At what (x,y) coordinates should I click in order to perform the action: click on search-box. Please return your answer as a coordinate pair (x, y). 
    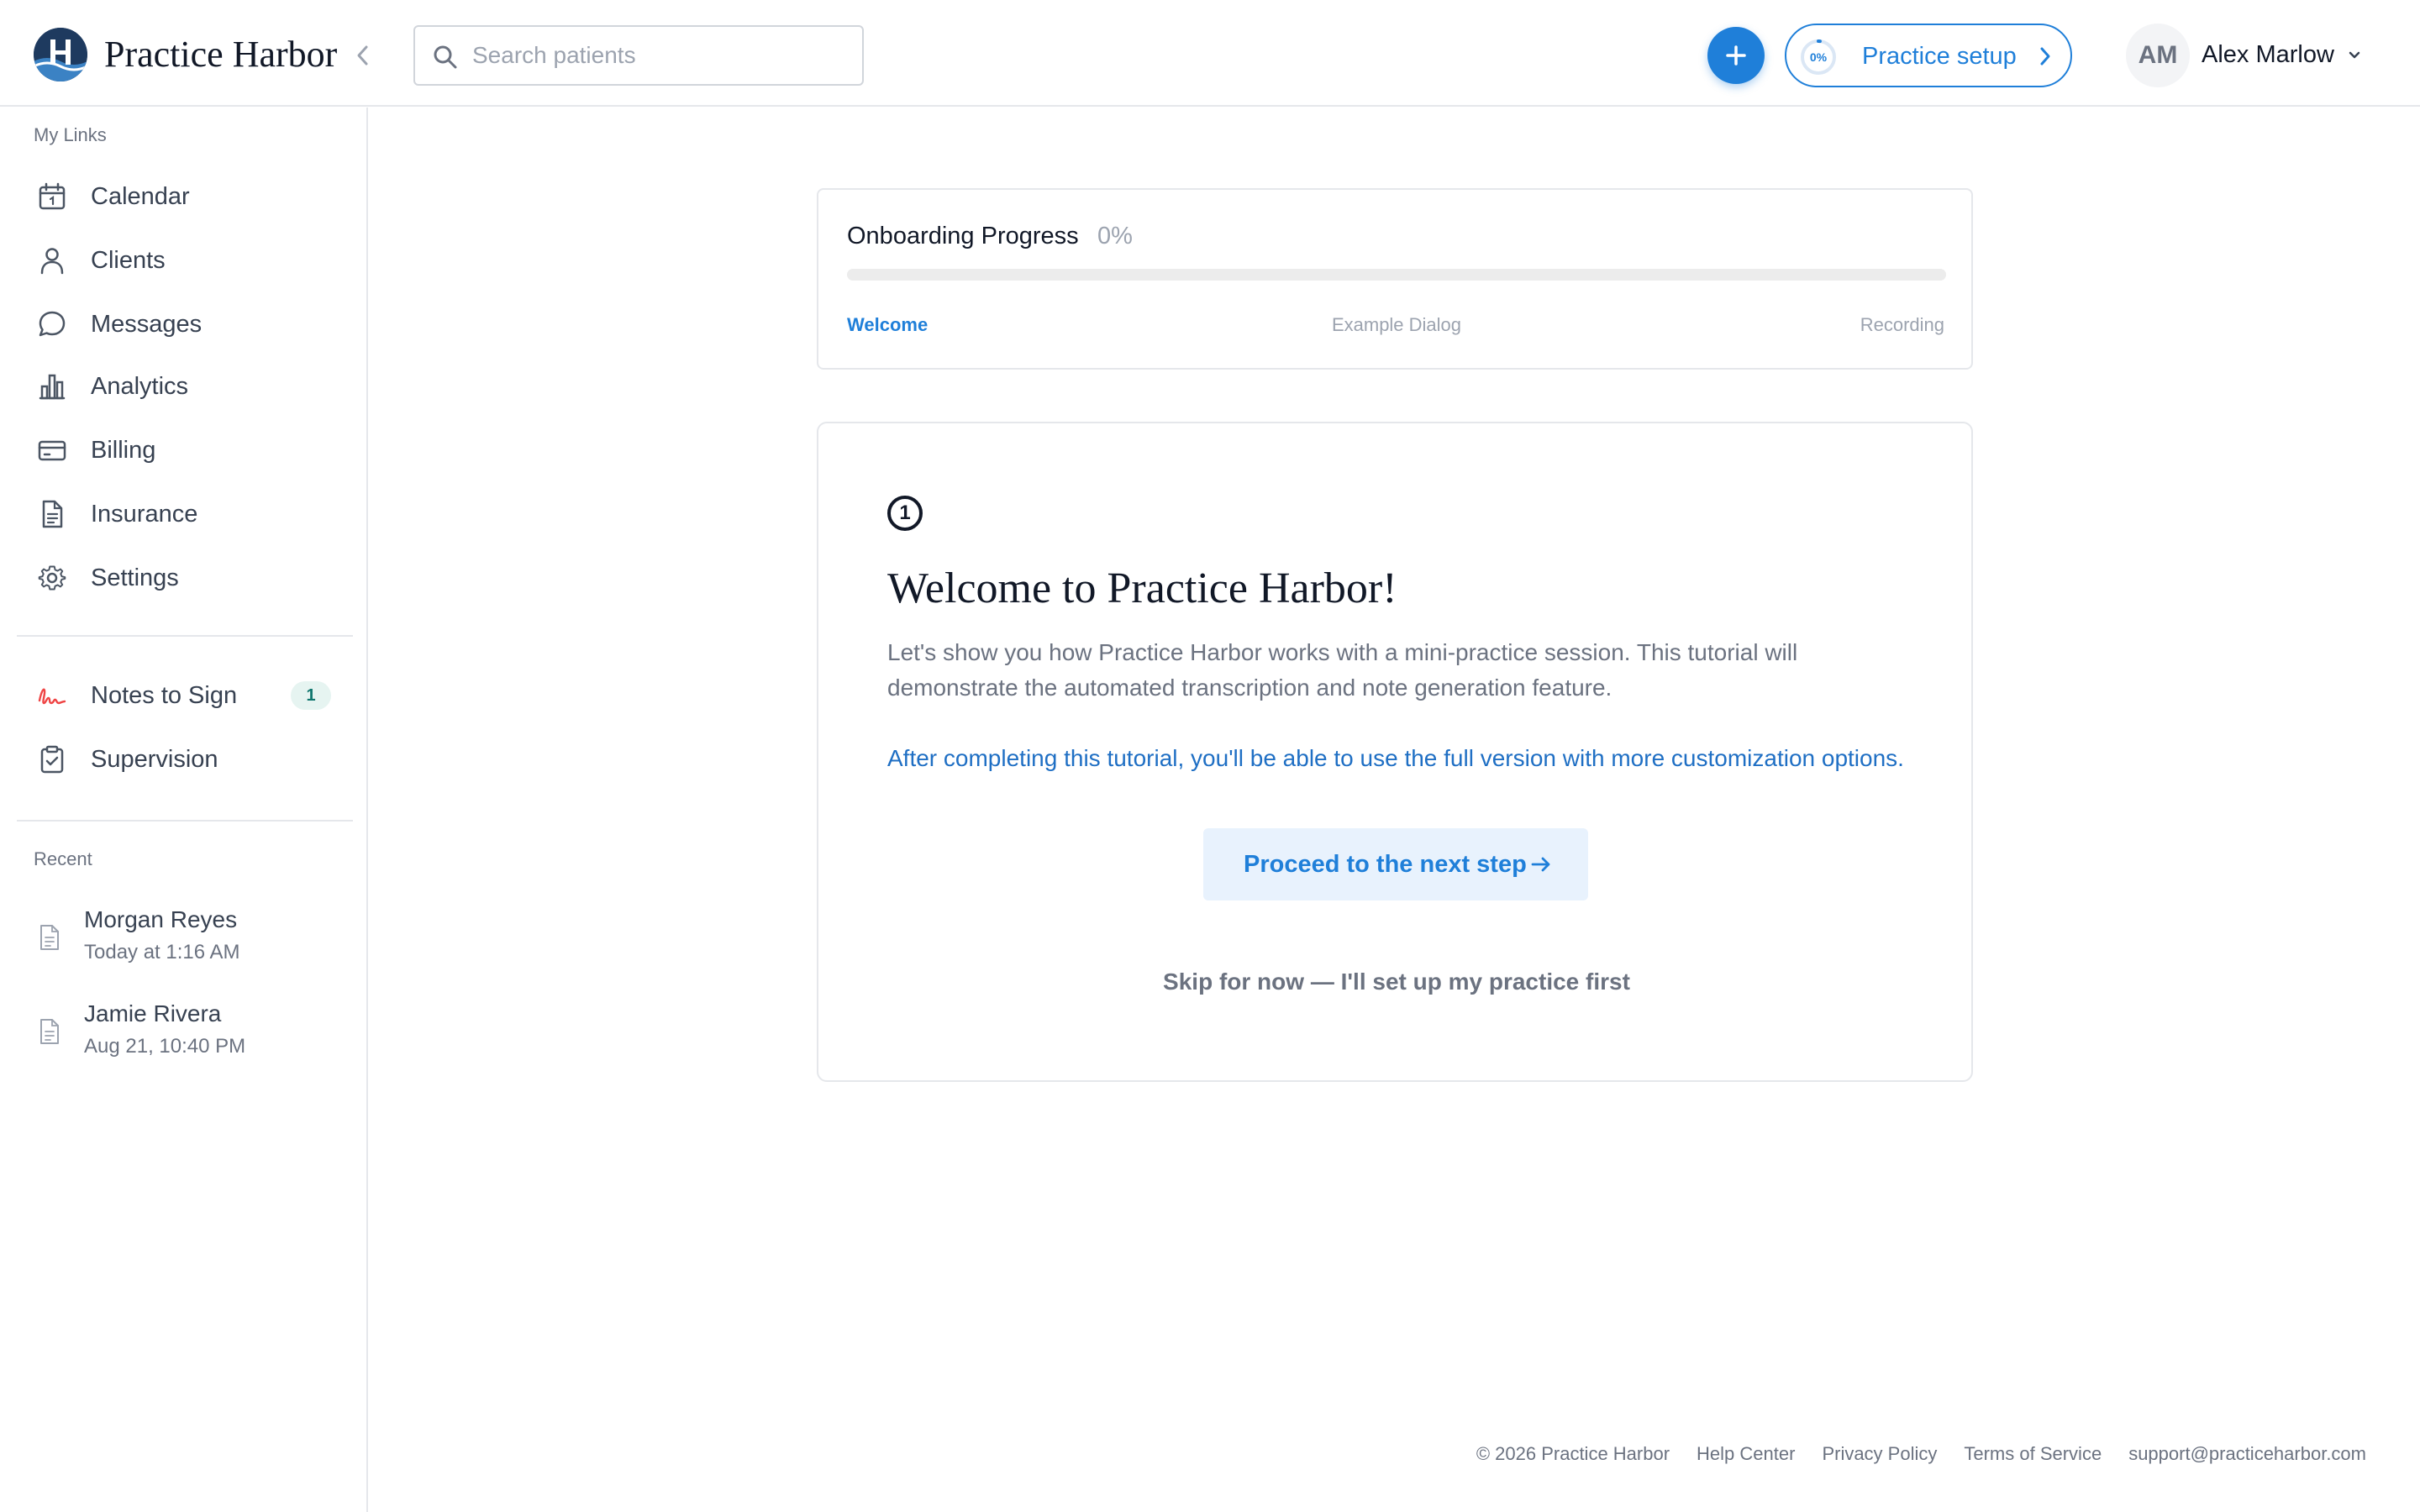
    Looking at the image, I should click on (638, 55).